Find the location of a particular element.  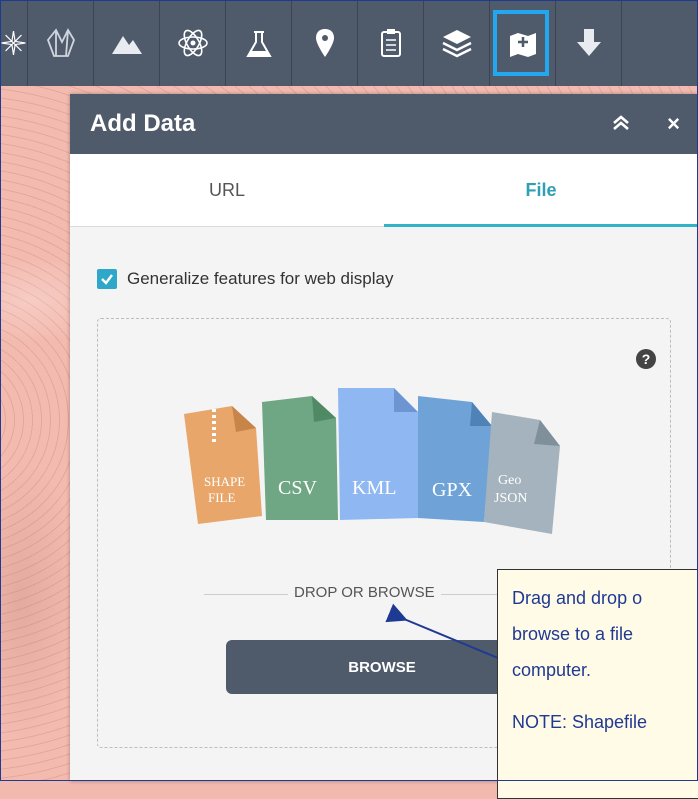

widget-toolbar is located at coordinates (349, 43).